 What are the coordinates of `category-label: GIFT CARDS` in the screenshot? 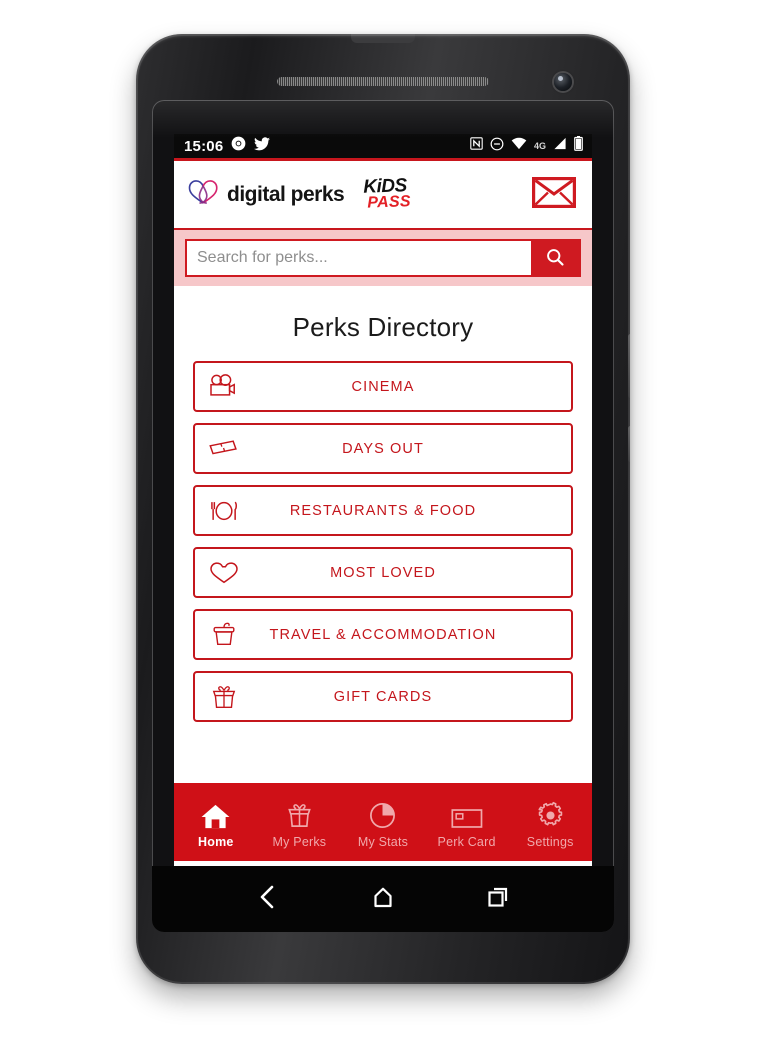 It's located at (383, 696).